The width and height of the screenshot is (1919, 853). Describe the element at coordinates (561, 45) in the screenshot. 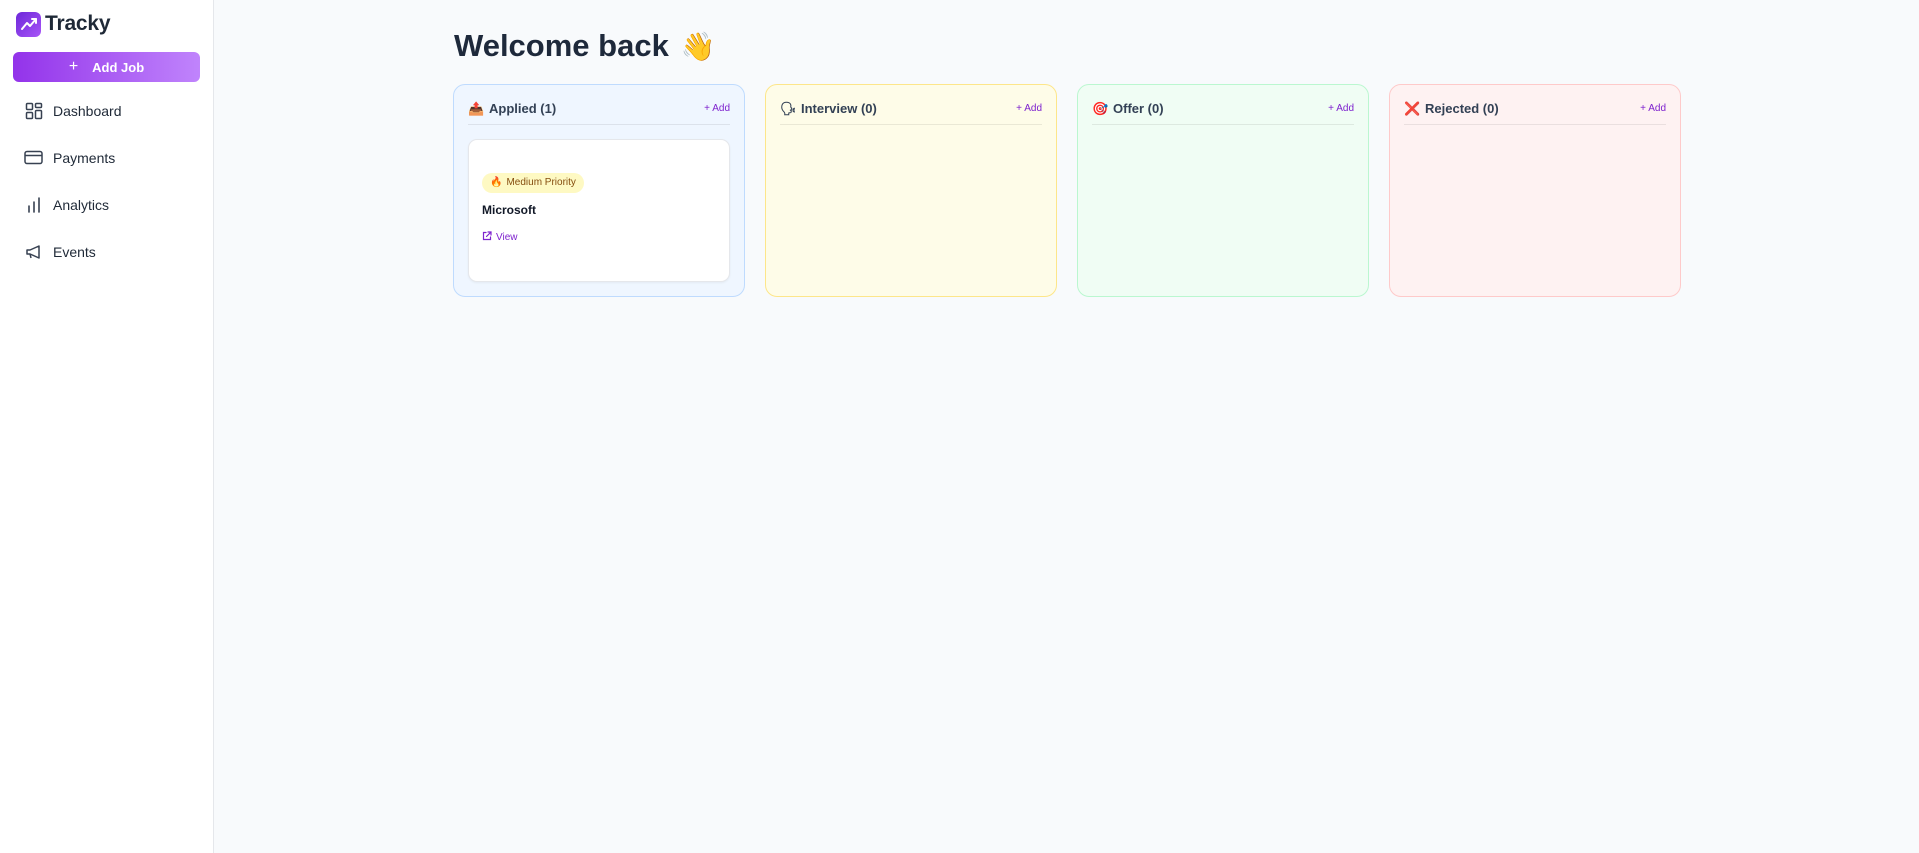

I see `welcome-text: Welcome back` at that location.